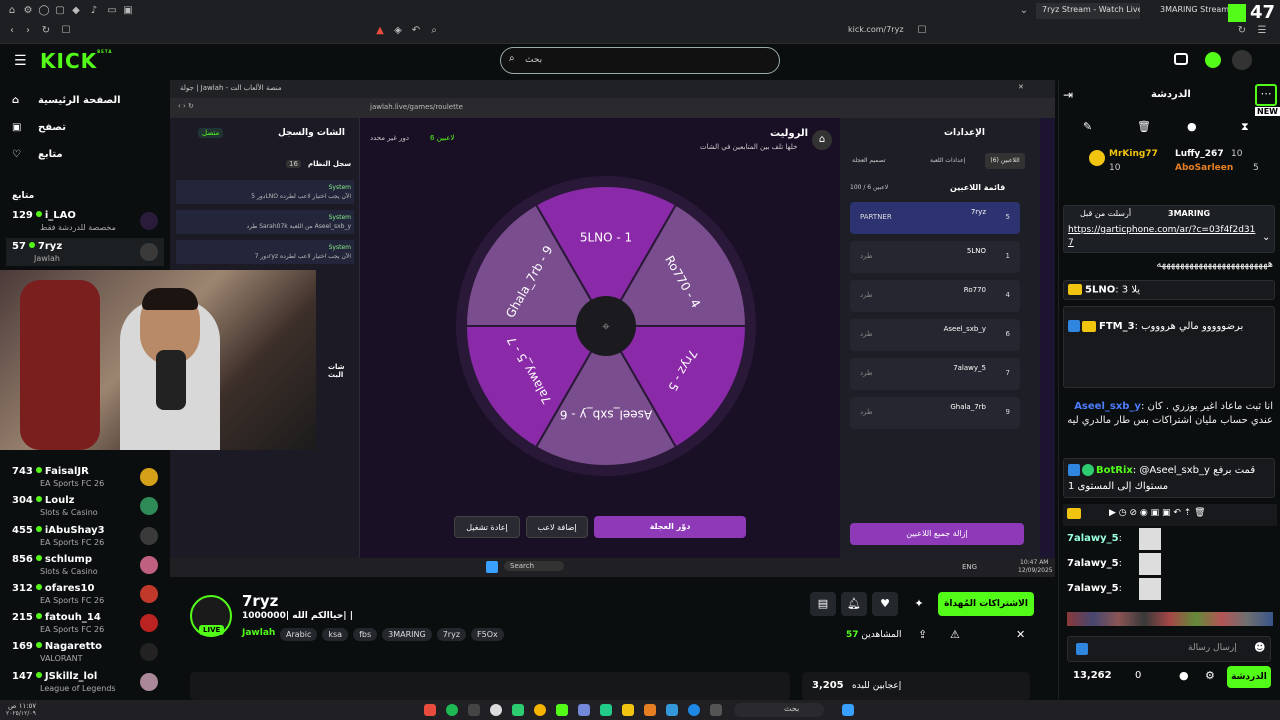  Describe the element at coordinates (1169, 290) in the screenshot. I see `chat-message: 5LNO: يلا 3` at that location.